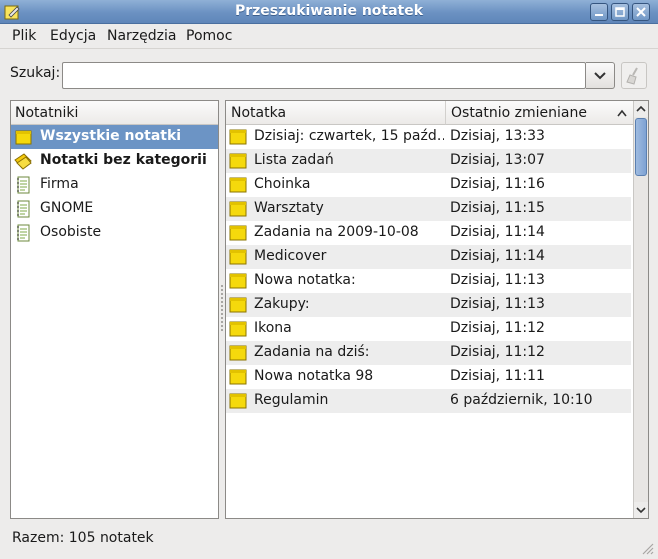 The height and width of the screenshot is (559, 658). I want to click on search-history-dropdown, so click(600, 75).